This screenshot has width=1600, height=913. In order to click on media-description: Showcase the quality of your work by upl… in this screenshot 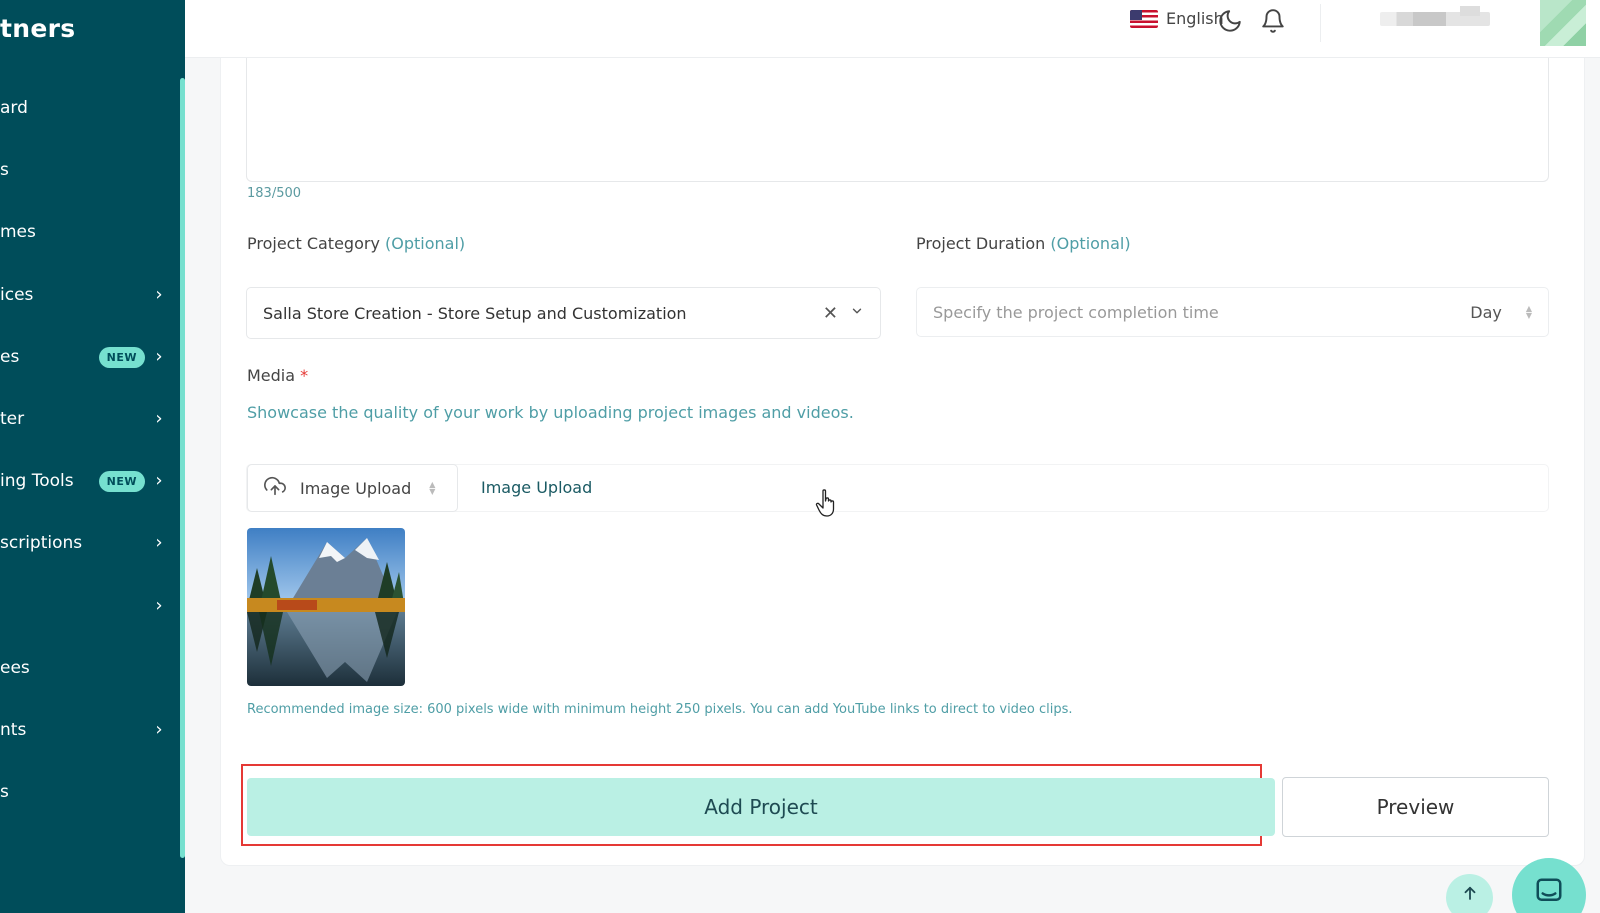, I will do `click(550, 412)`.